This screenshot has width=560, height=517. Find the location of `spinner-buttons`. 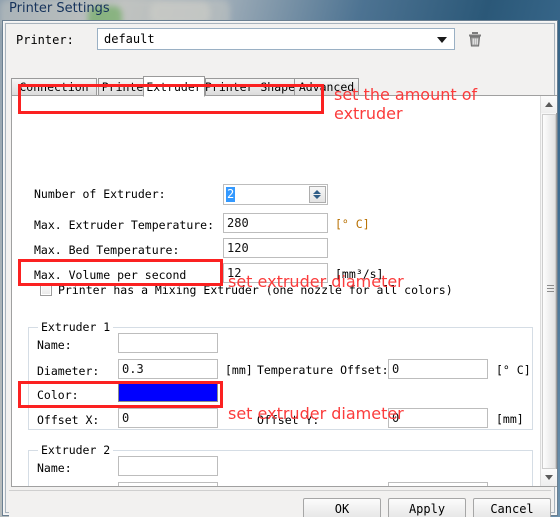

spinner-buttons is located at coordinates (317, 194).